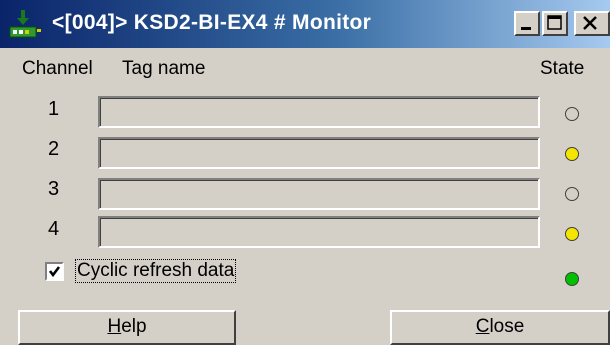 The height and width of the screenshot is (345, 610). I want to click on help-accelerator: H, so click(114, 326).